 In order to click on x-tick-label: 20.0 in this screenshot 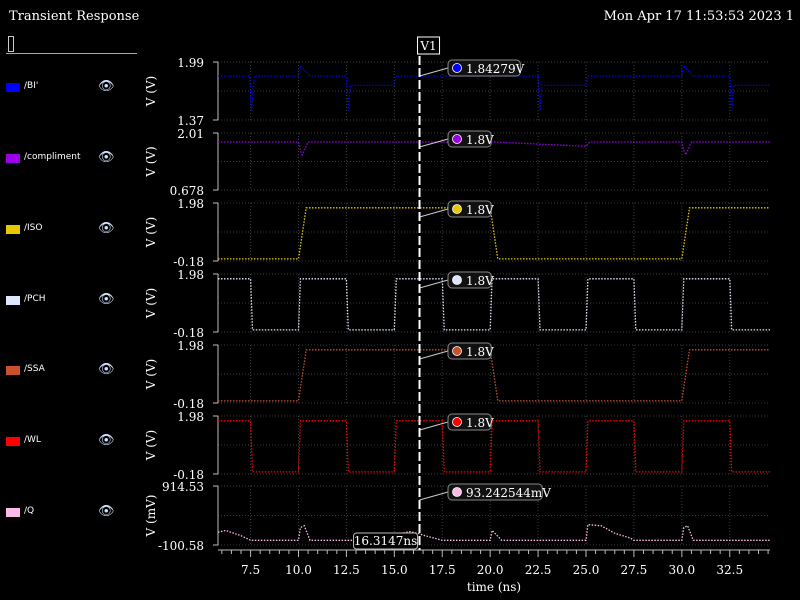, I will do `click(490, 570)`.